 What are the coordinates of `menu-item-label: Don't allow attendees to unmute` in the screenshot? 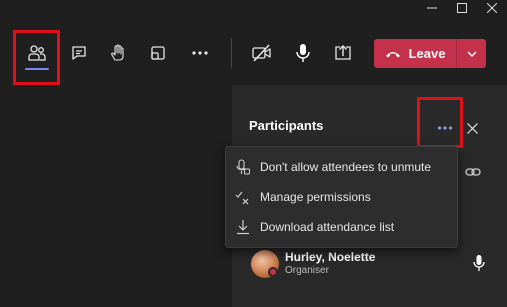 It's located at (346, 167).